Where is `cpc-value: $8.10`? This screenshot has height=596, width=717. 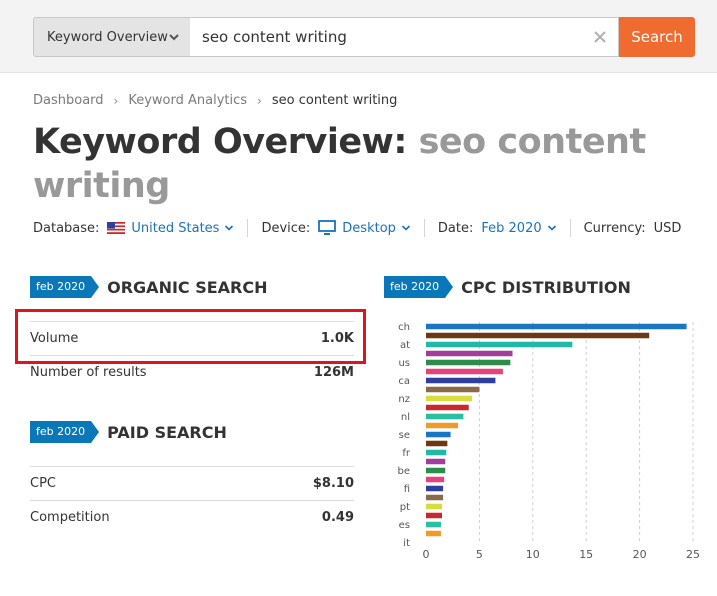 cpc-value: $8.10 is located at coordinates (333, 483).